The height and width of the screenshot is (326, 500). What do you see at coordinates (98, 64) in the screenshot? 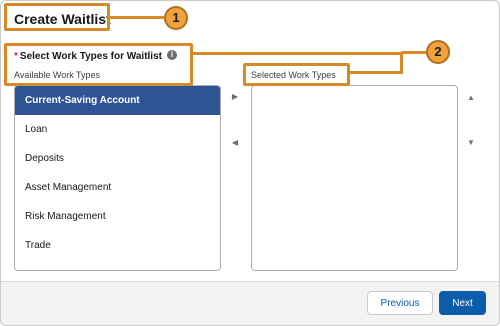
I see `callout-box-2a` at bounding box center [98, 64].